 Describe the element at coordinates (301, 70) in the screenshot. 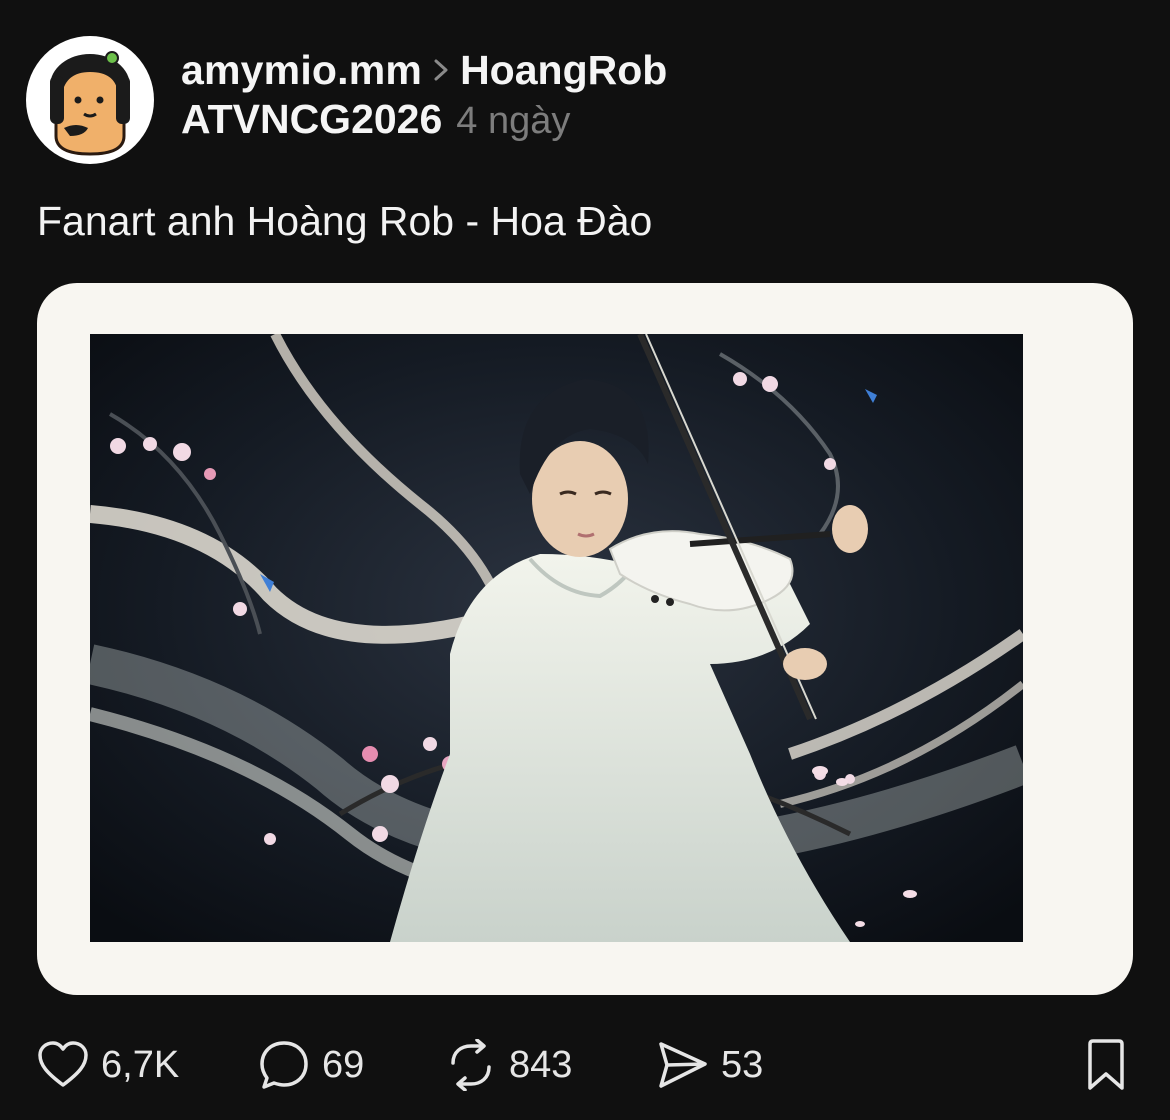

I see `author-name: amymio.mm` at that location.